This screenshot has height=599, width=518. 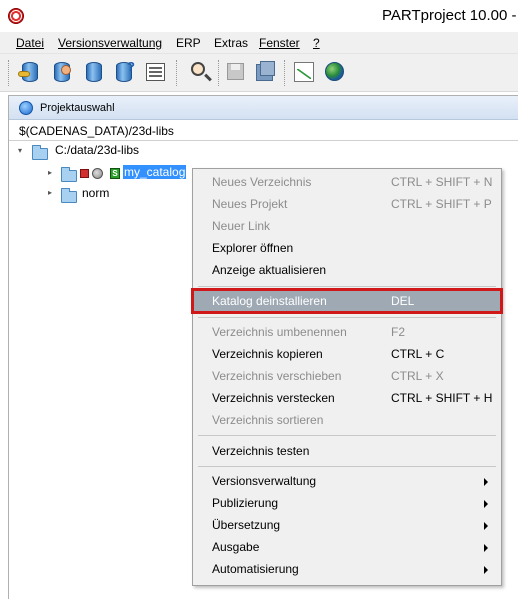 What do you see at coordinates (97, 173) in the screenshot?
I see `world-icon` at bounding box center [97, 173].